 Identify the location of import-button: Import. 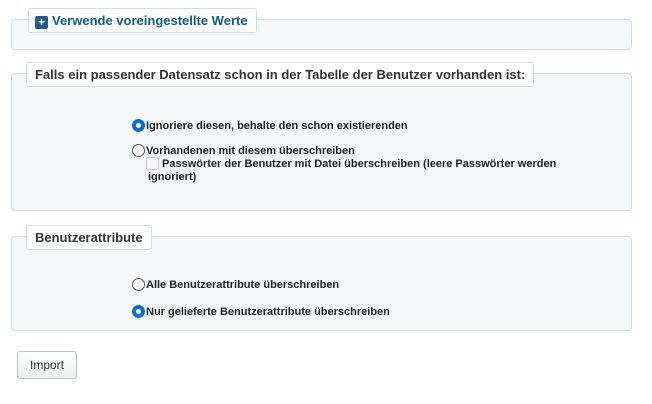
(47, 365).